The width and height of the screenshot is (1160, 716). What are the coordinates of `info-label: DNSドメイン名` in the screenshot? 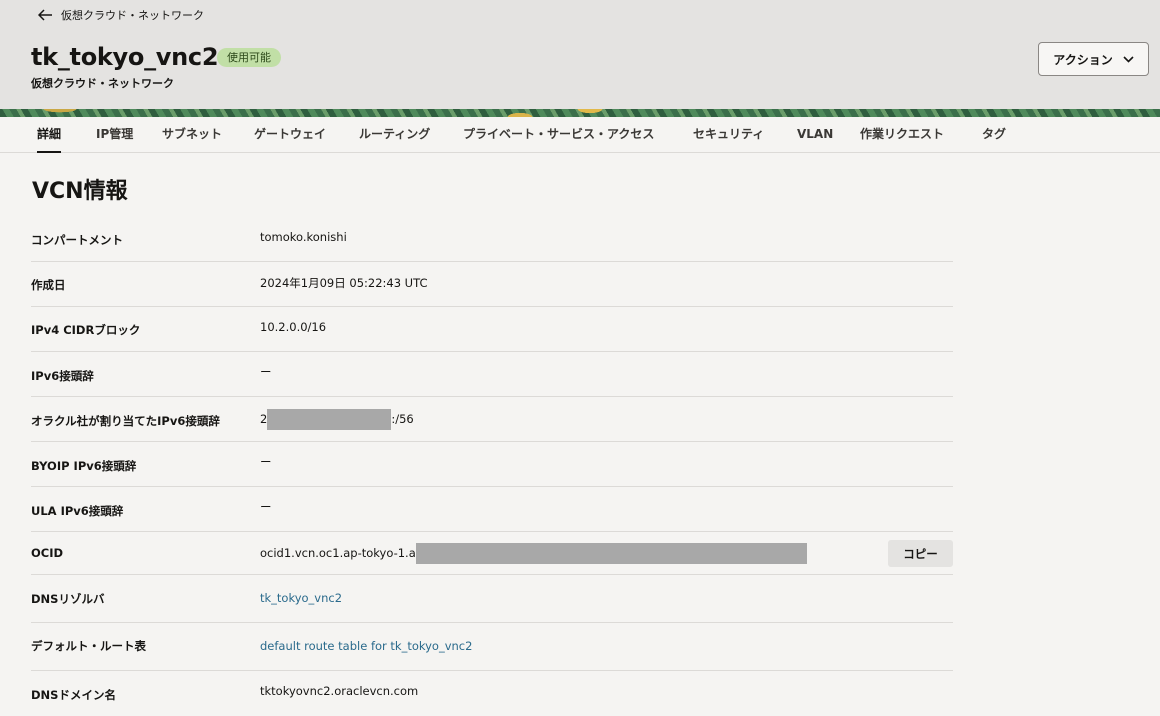 It's located at (73, 695).